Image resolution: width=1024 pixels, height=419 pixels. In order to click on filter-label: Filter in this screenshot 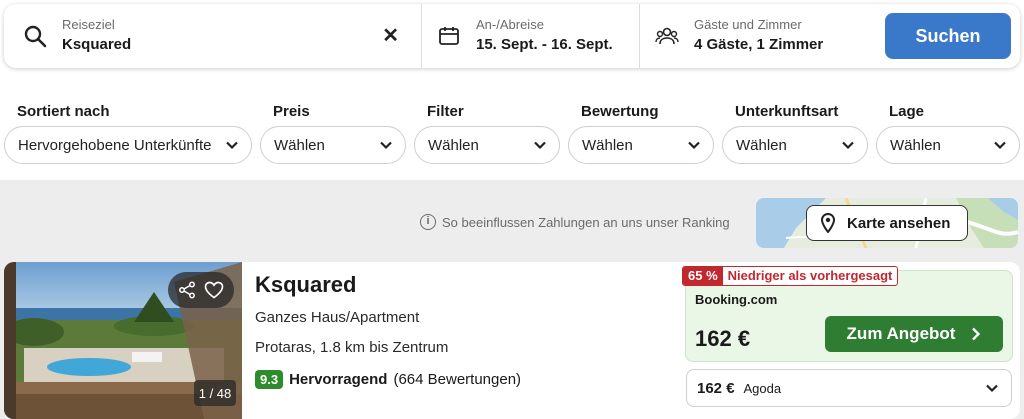, I will do `click(445, 111)`.